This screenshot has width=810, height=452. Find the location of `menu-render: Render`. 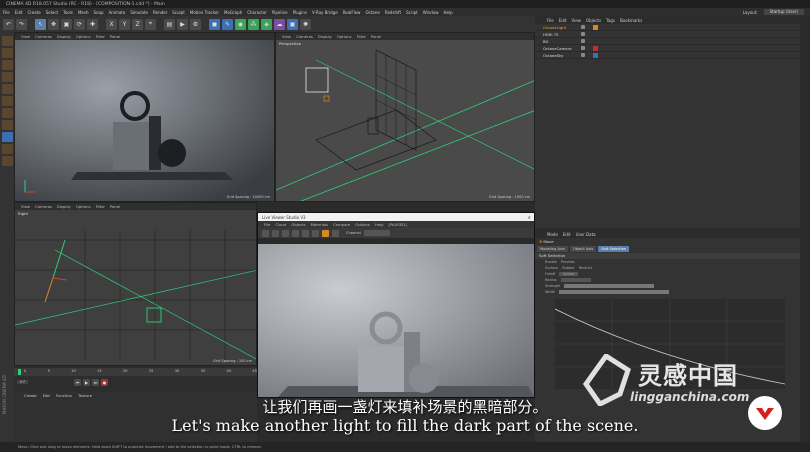

menu-render: Render is located at coordinates (160, 12).